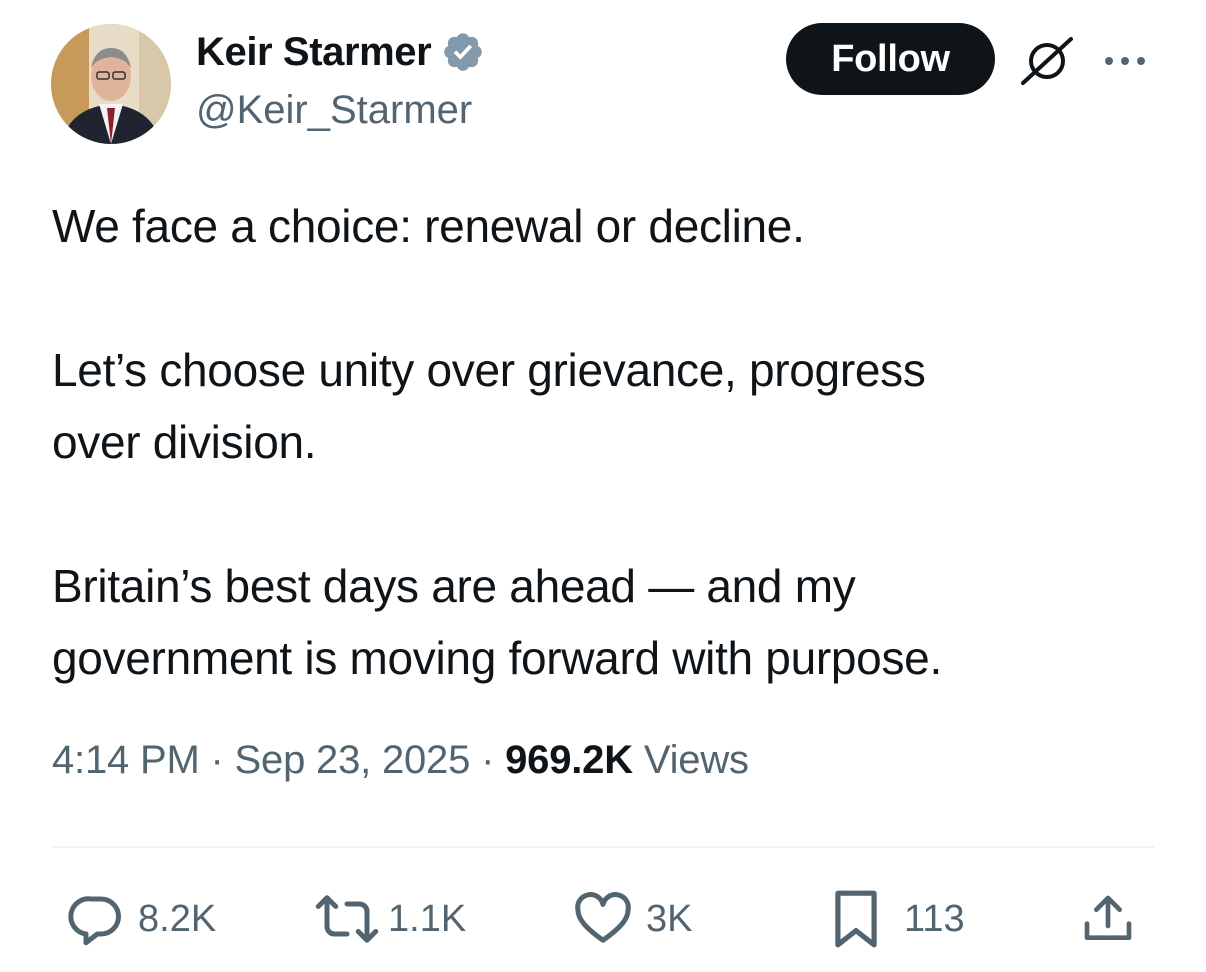  I want to click on tweet-line: Britain’s best days are ahead — and my, so click(454, 586).